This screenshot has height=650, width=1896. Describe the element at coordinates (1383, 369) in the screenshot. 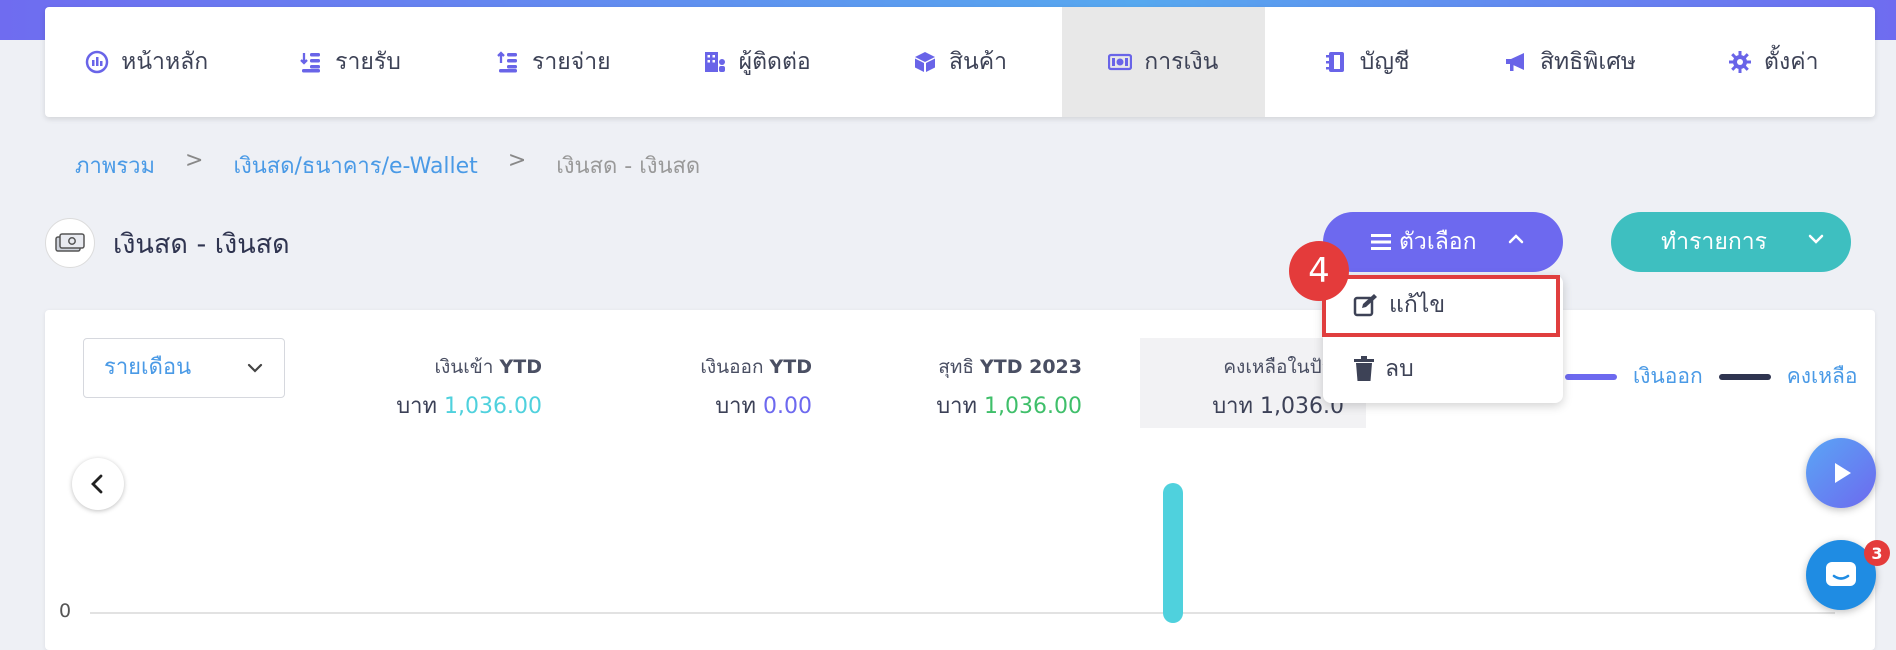

I see `menu-item-delete: ลบ` at that location.